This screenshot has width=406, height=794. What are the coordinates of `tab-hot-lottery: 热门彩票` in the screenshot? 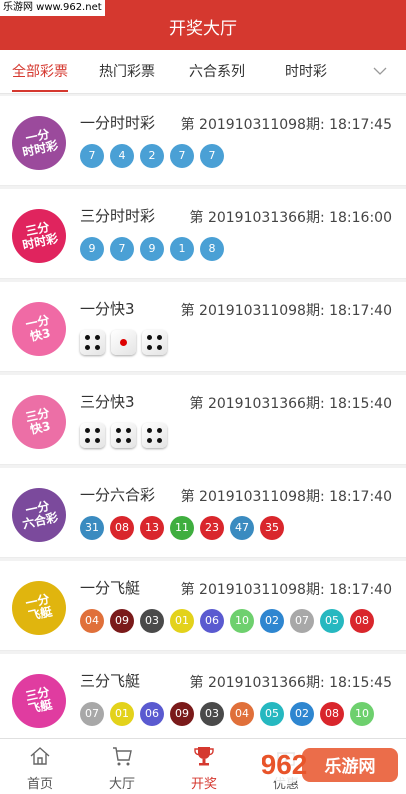 It's located at (127, 72).